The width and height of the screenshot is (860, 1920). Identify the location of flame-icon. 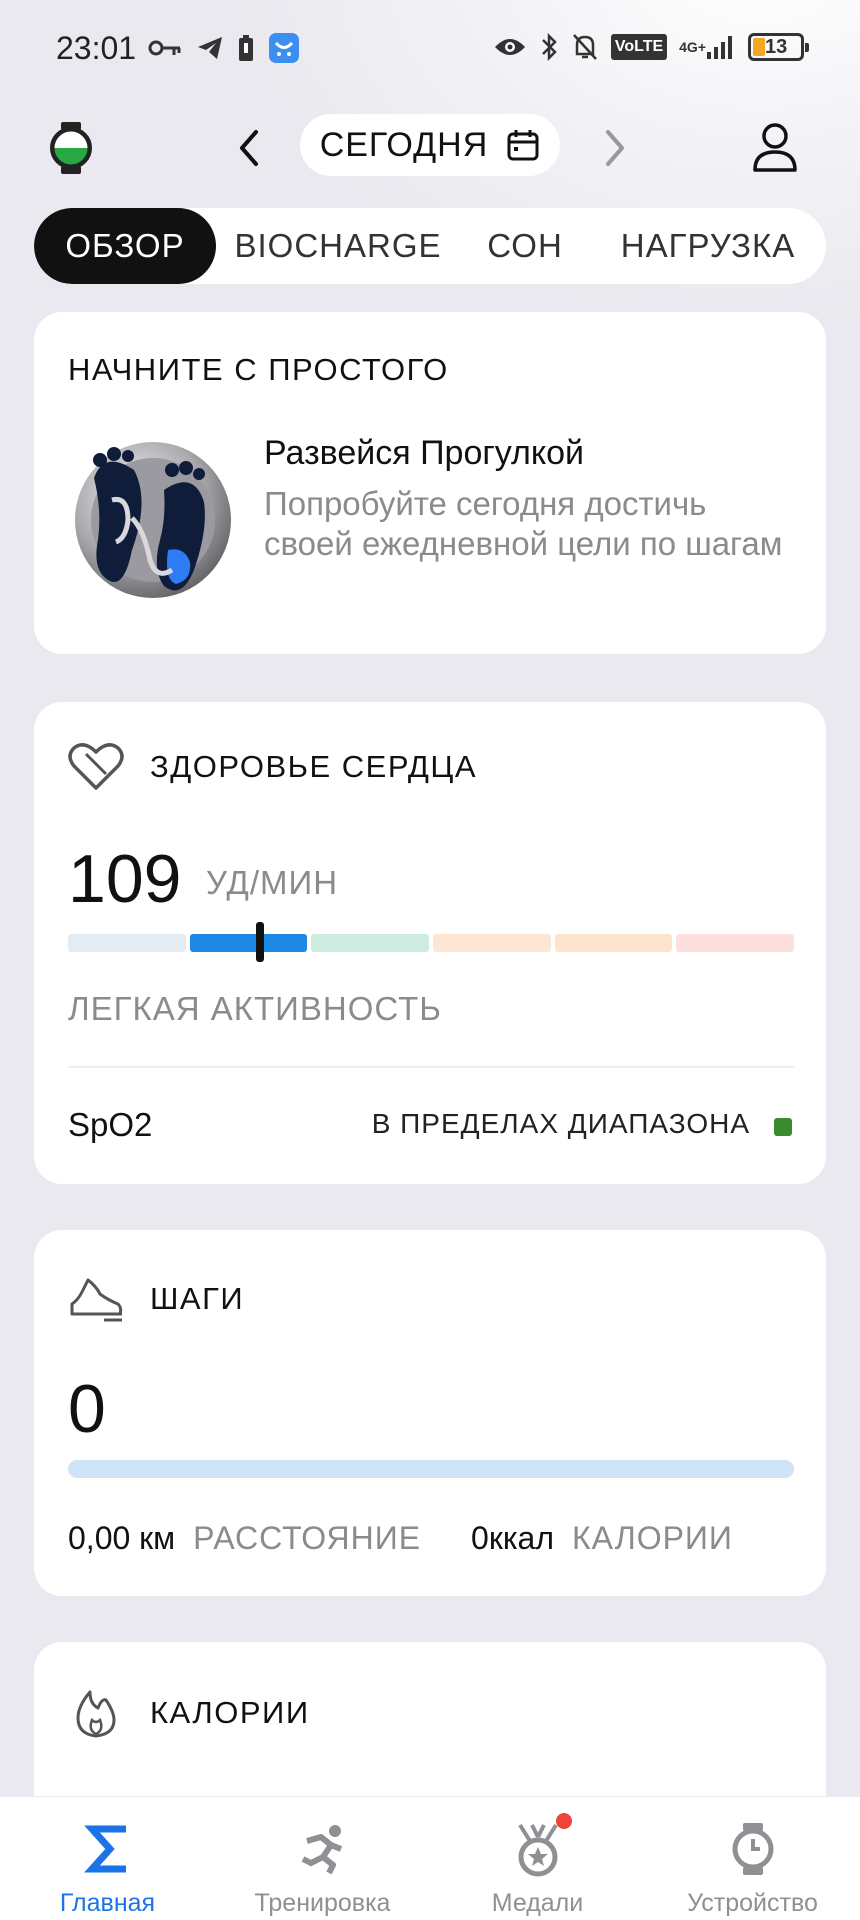
(96, 1714).